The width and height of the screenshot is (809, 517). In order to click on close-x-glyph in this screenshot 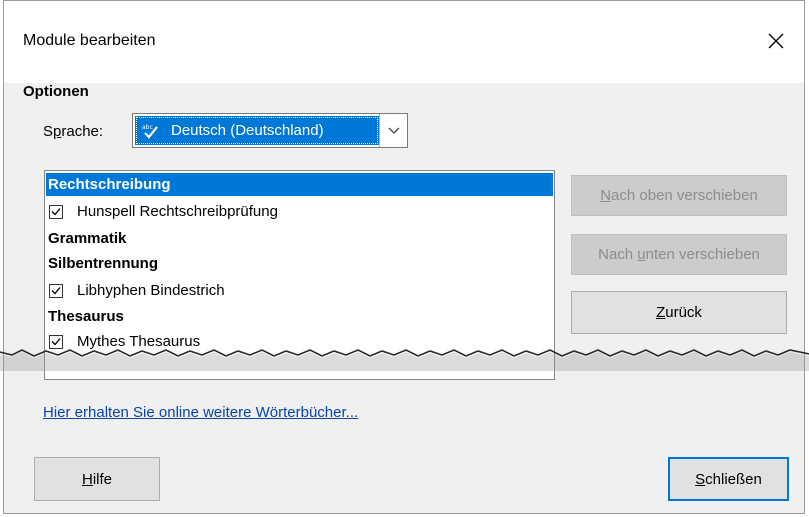, I will do `click(776, 41)`.